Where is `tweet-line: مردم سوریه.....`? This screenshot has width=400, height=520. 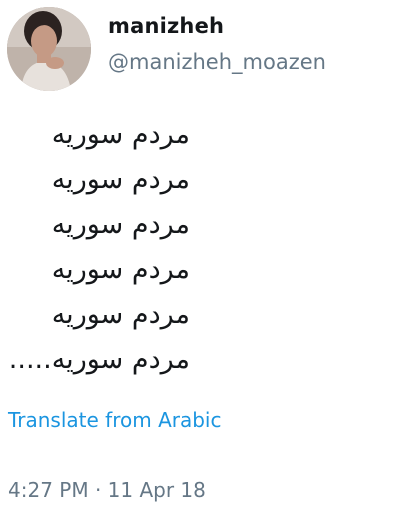
tweet-line: مردم سوریه..... is located at coordinates (99, 359).